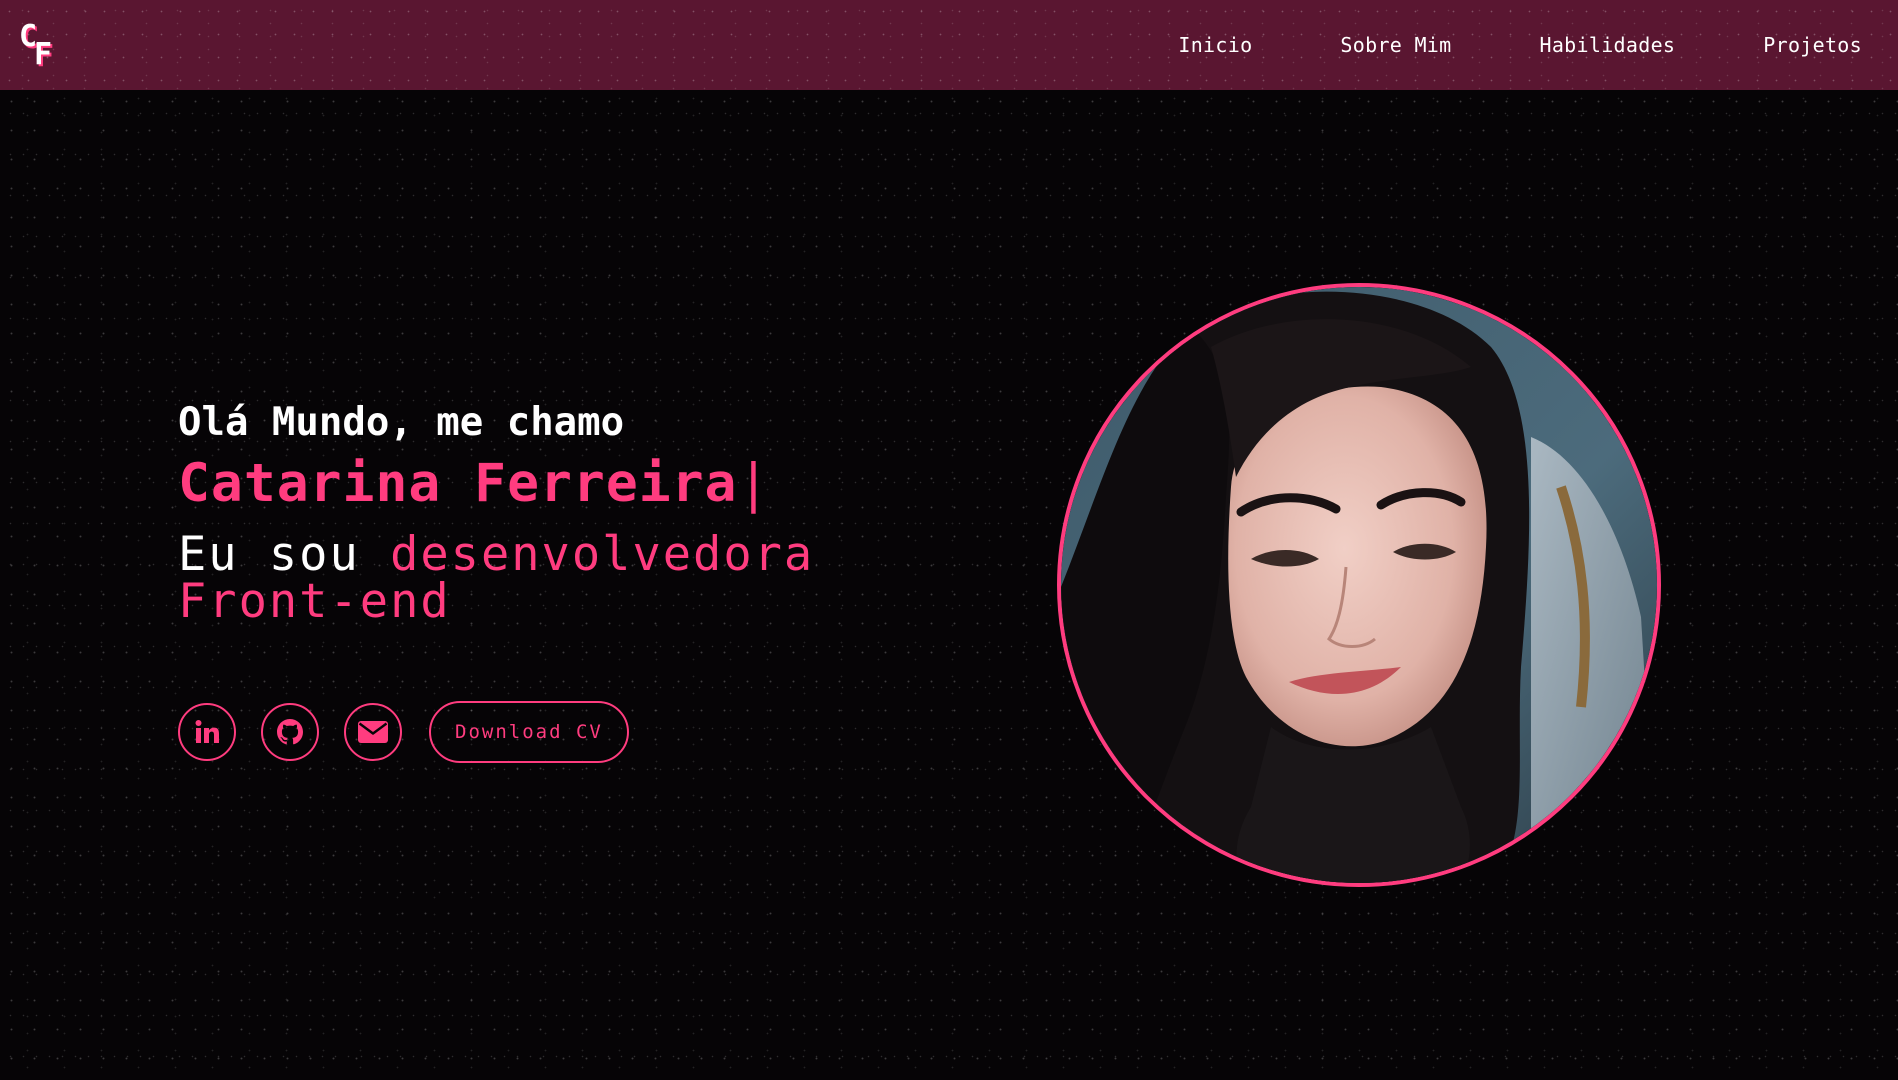 The width and height of the screenshot is (1898, 1080). What do you see at coordinates (403, 732) in the screenshot?
I see `hero-actions: Download CV` at bounding box center [403, 732].